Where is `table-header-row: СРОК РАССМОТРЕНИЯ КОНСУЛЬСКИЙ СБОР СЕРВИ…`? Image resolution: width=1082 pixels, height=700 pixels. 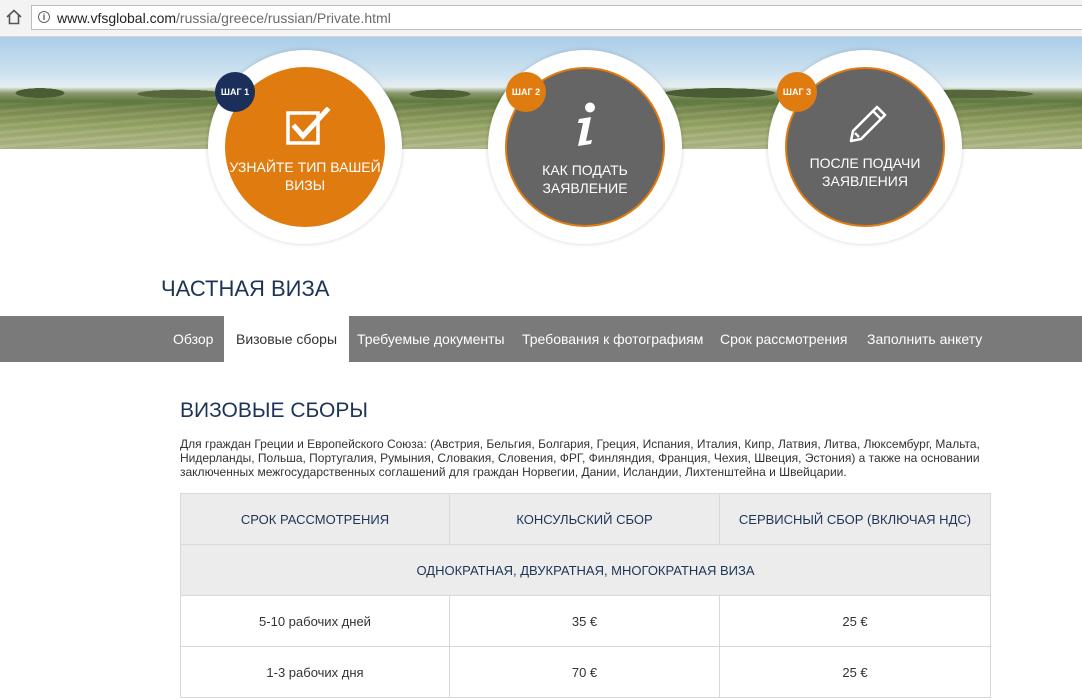
table-header-row: СРОК РАССМОТРЕНИЯ КОНСУЛЬСКИЙ СБОР СЕРВИ… is located at coordinates (585, 519).